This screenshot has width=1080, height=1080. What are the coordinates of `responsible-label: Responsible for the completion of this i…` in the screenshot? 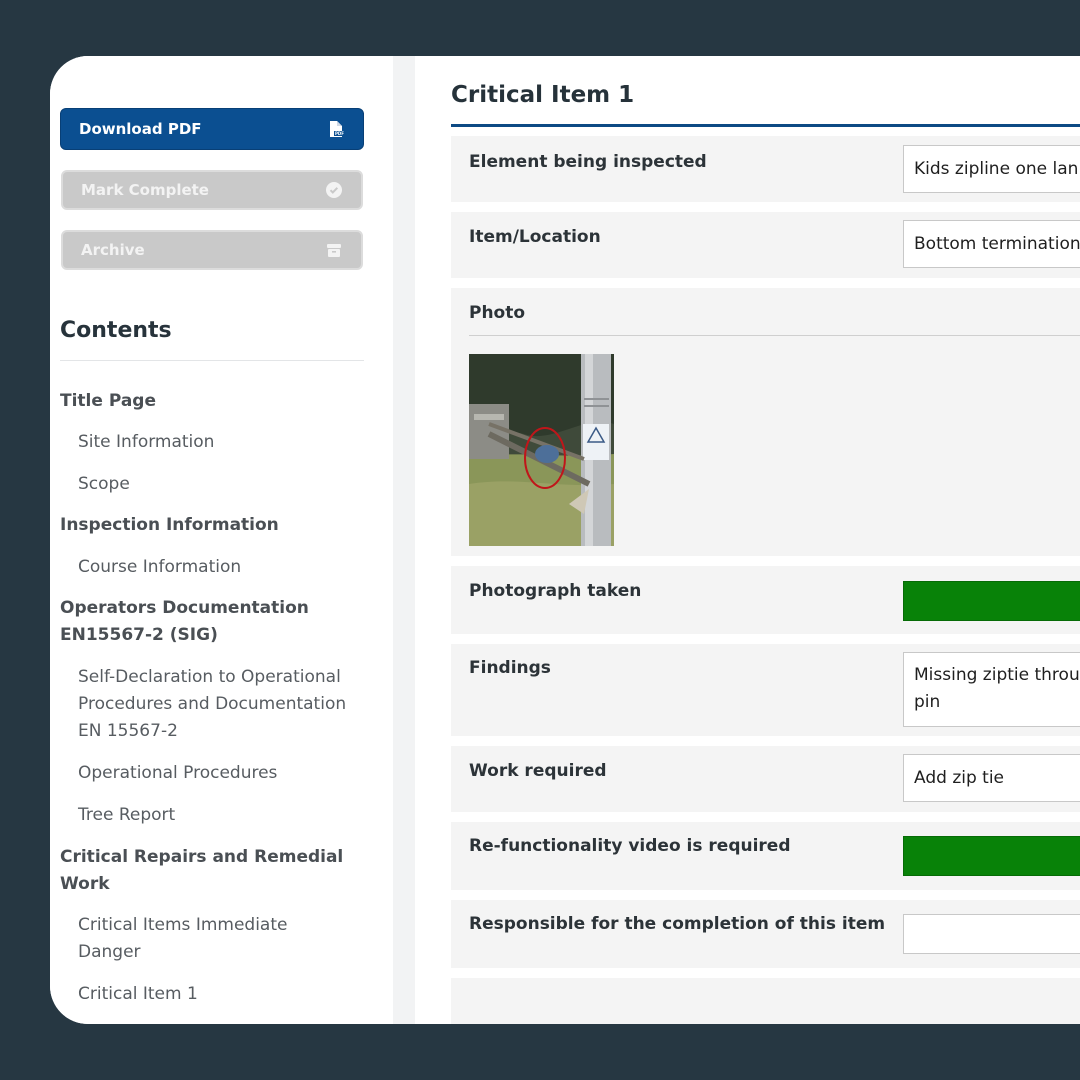 It's located at (677, 924).